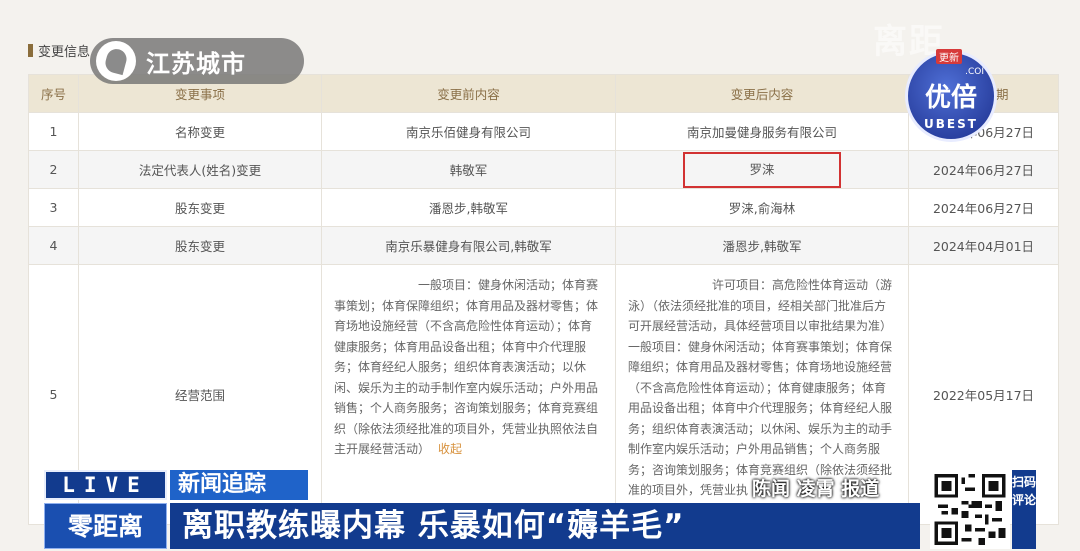  Describe the element at coordinates (200, 169) in the screenshot. I see `cell-item: 法定代表人(姓名)变更` at that location.